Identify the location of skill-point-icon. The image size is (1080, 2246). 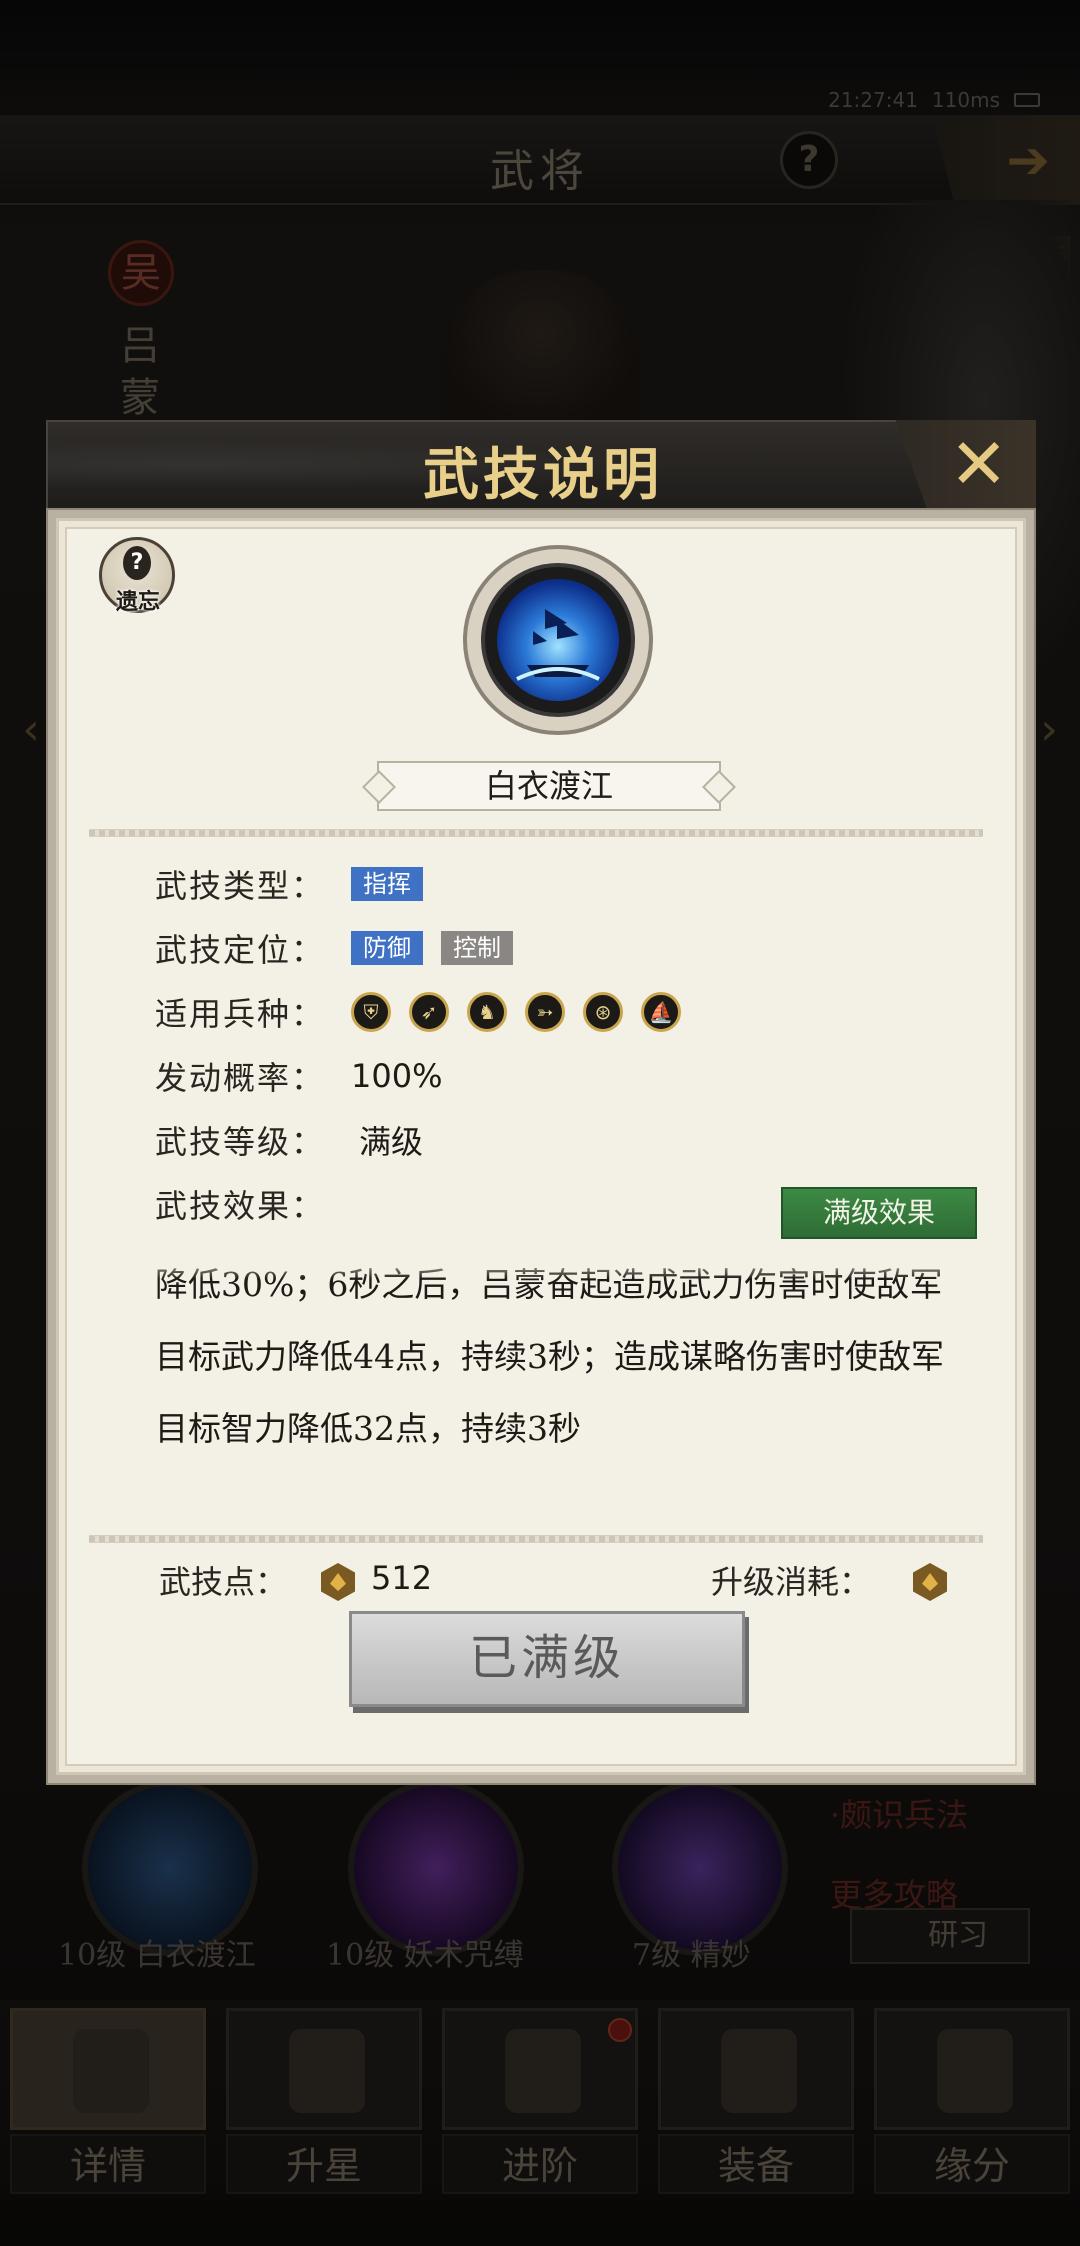
(338, 1582).